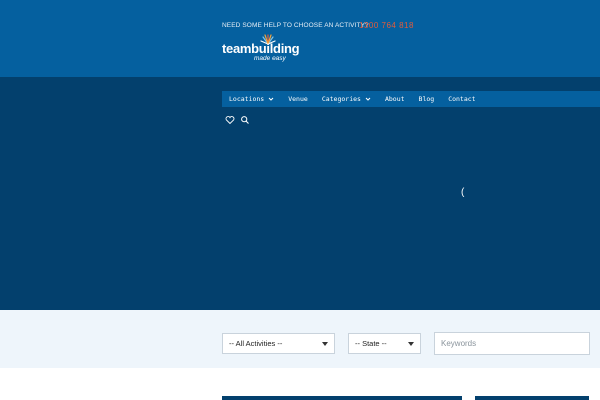  What do you see at coordinates (532, 398) in the screenshot?
I see `sidebar-card-top-edge` at bounding box center [532, 398].